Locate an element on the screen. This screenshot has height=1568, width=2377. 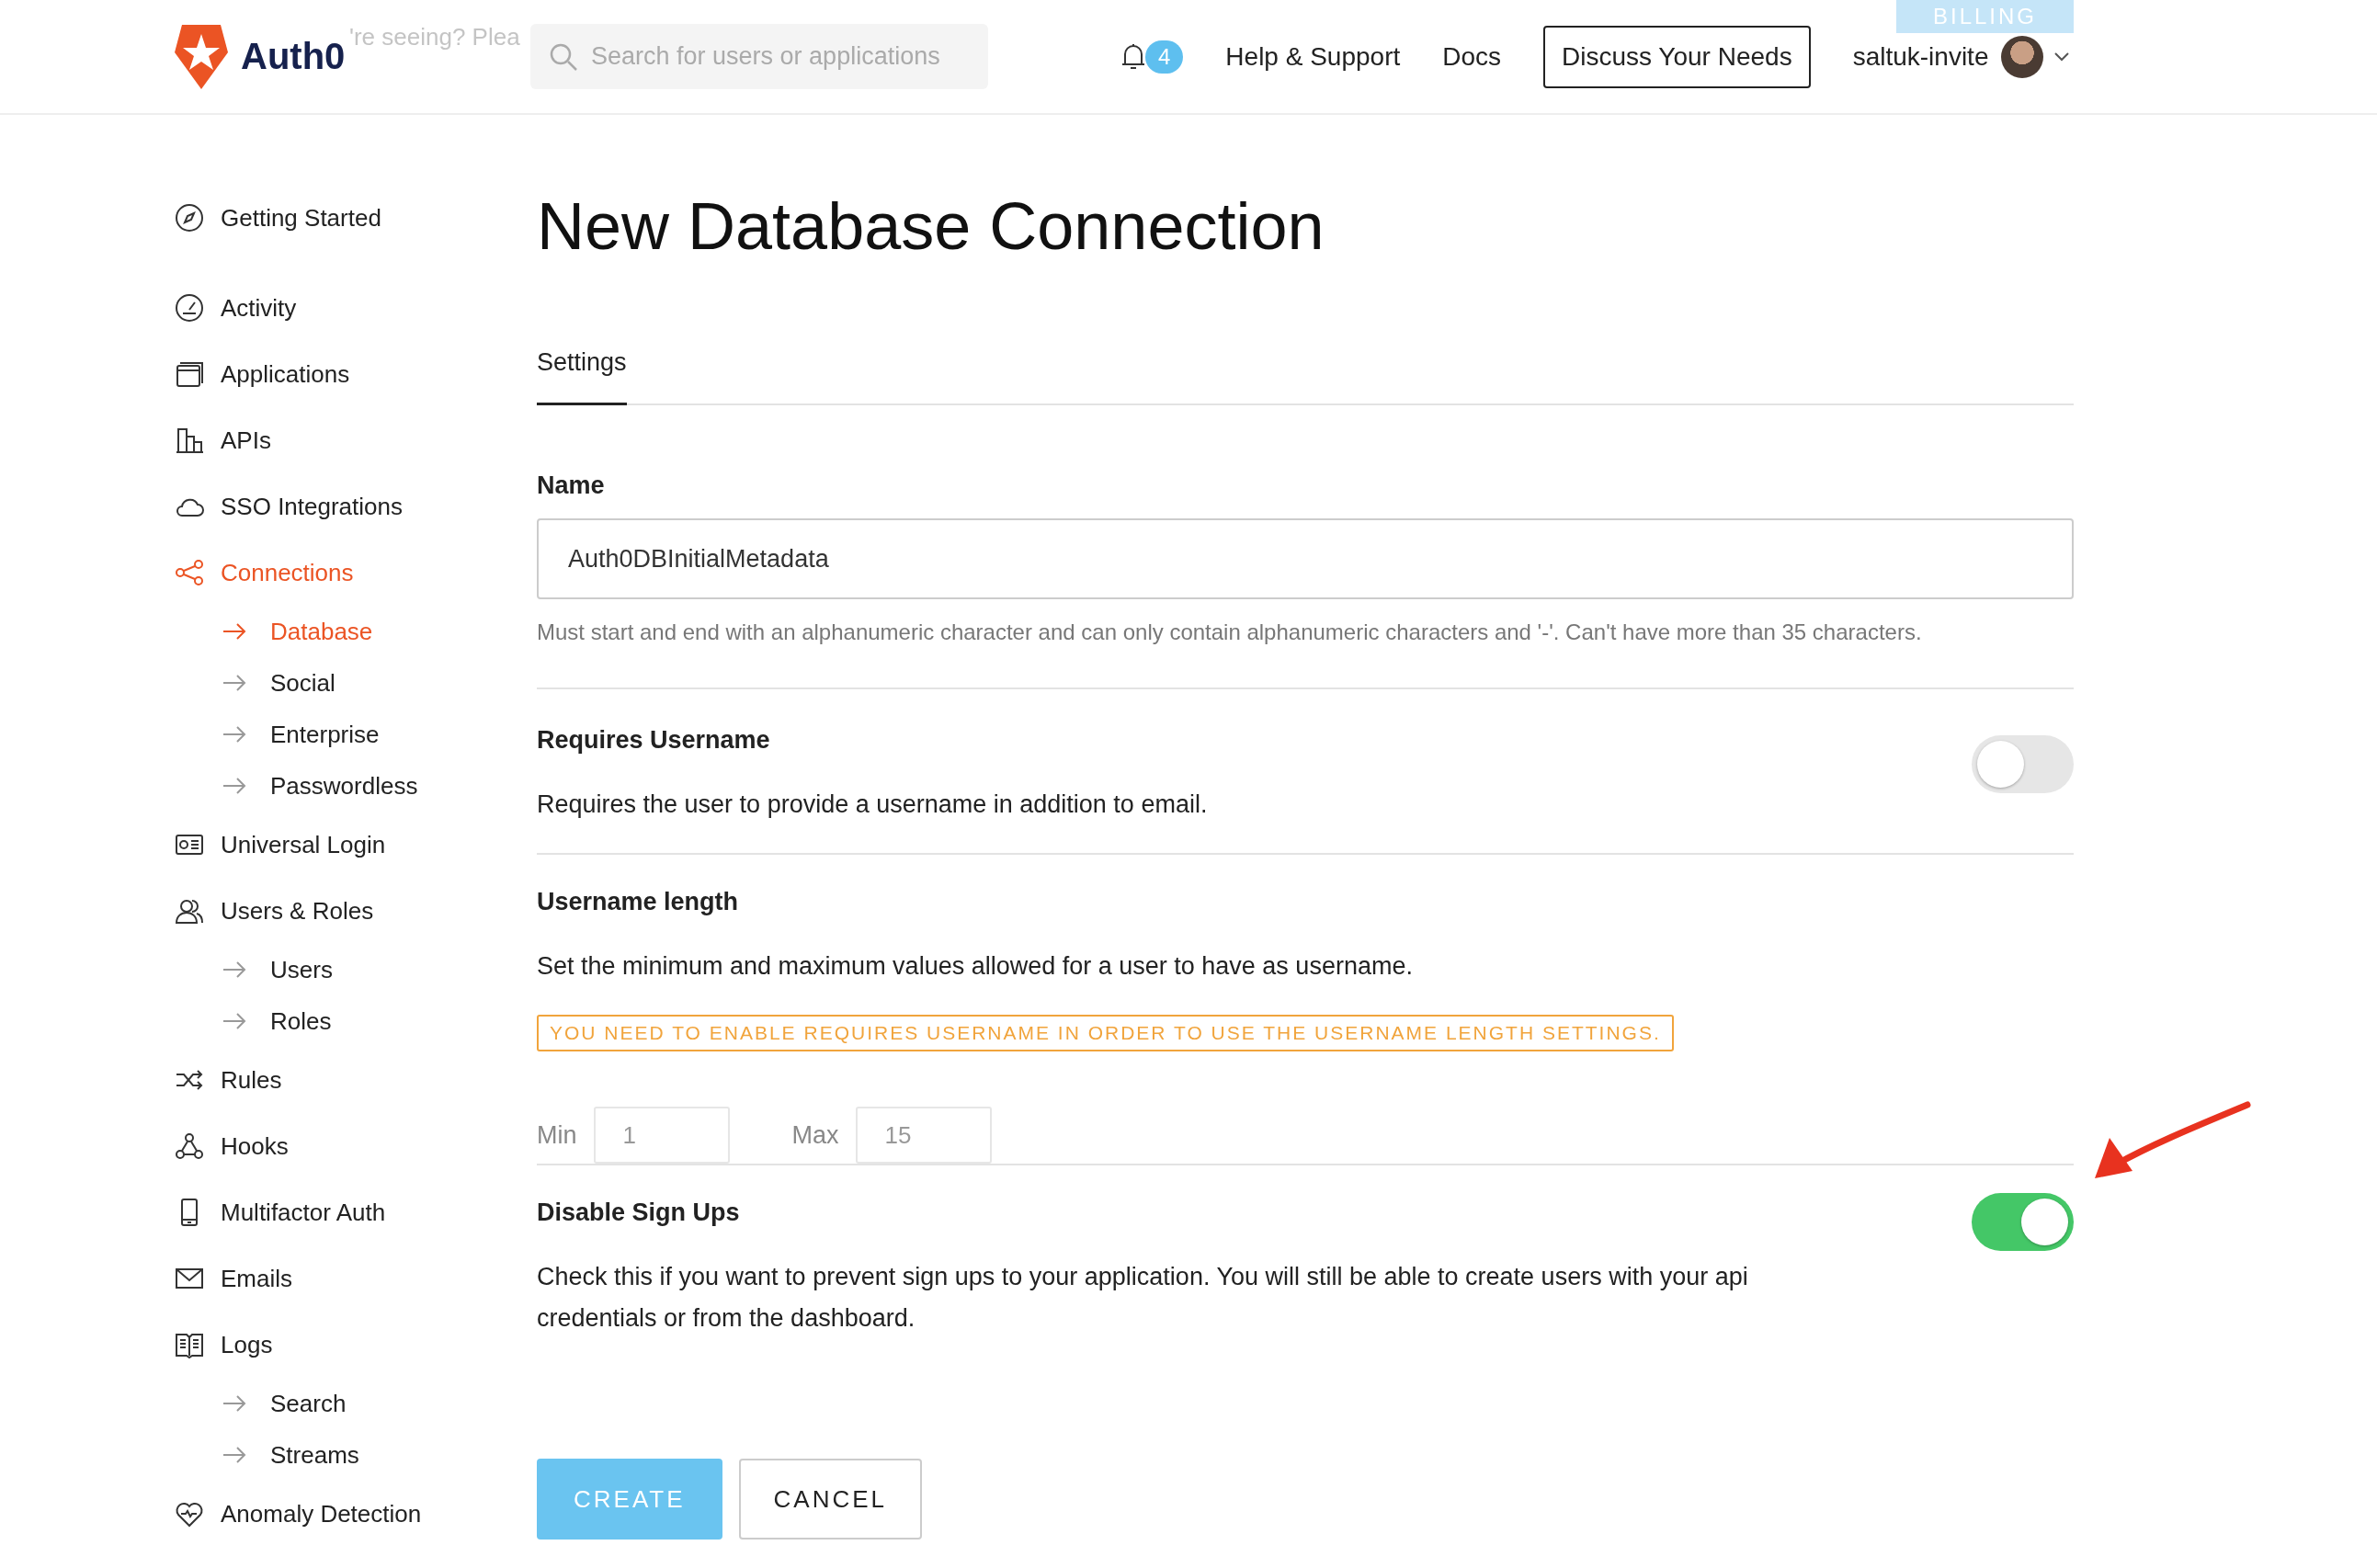
setting-title: Username length is located at coordinates (639, 902).